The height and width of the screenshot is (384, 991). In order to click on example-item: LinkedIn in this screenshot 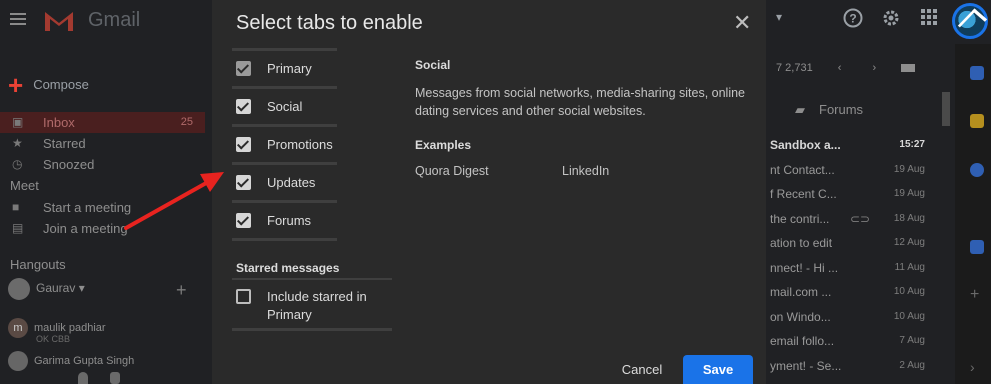, I will do `click(586, 171)`.